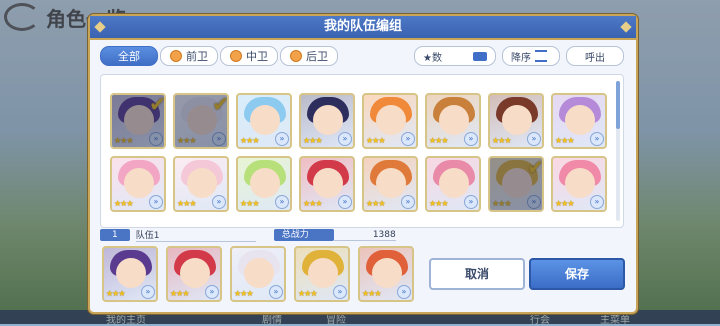 The width and height of the screenshot is (720, 326). Describe the element at coordinates (618, 105) in the screenshot. I see `scrollbar-thumb` at that location.